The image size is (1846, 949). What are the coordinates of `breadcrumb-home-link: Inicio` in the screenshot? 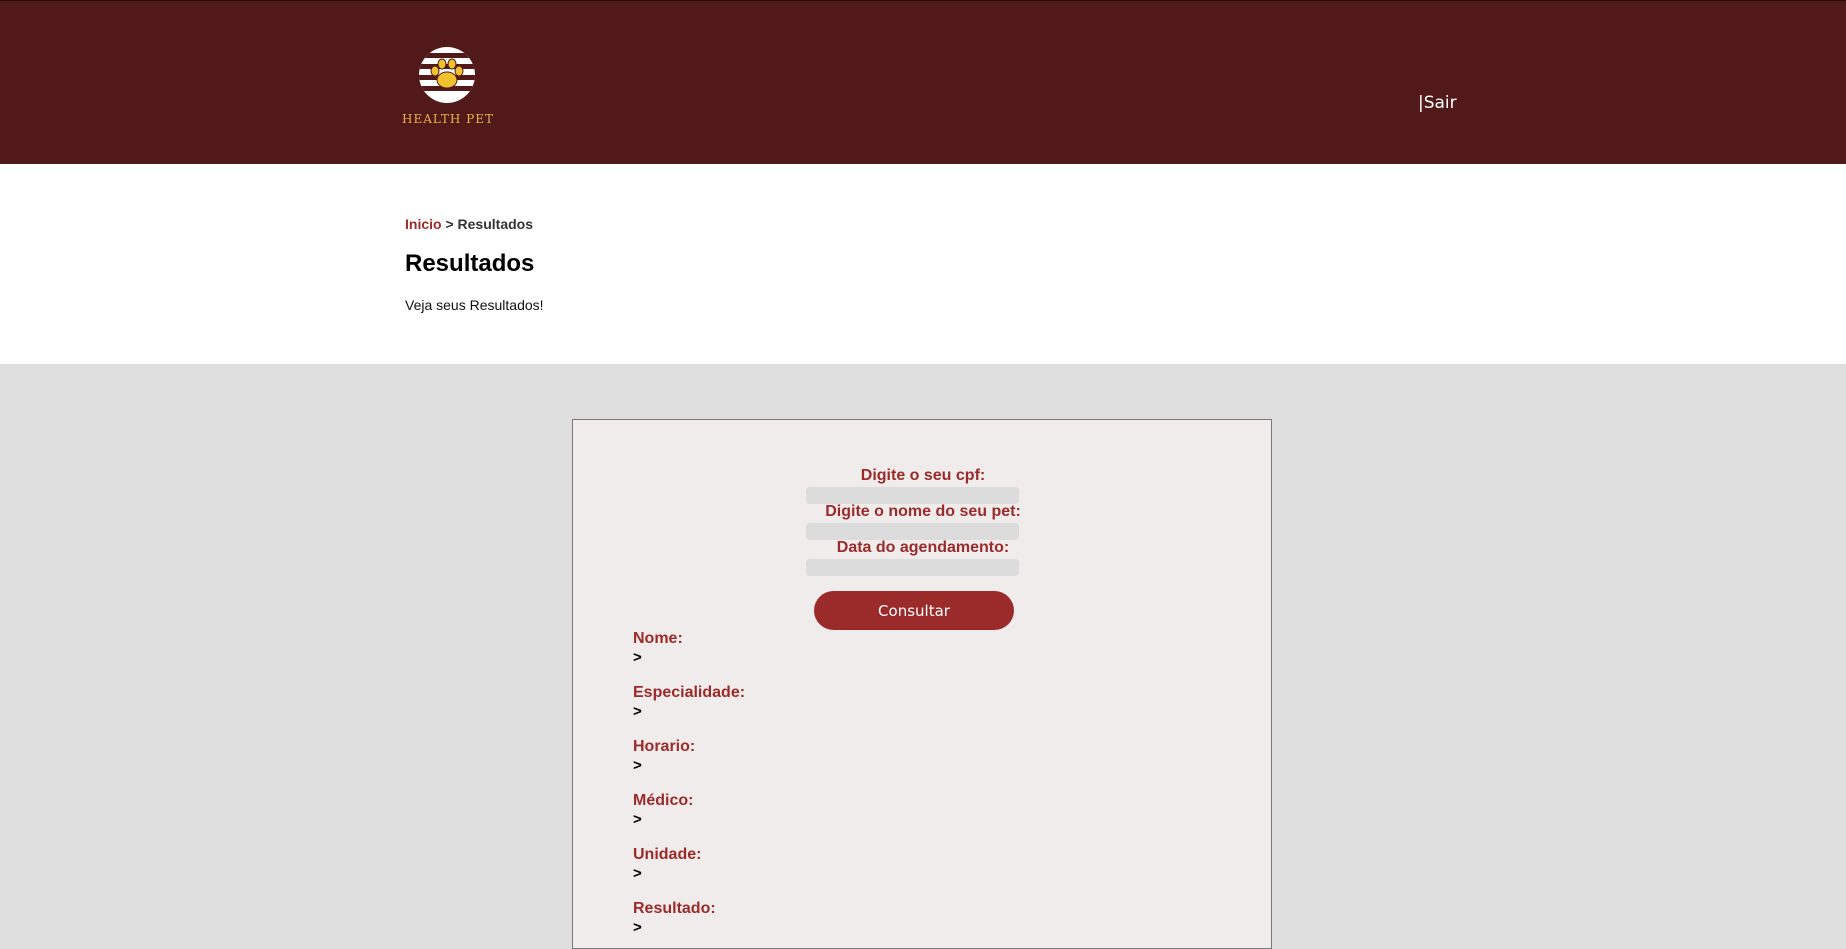 It's located at (423, 224).